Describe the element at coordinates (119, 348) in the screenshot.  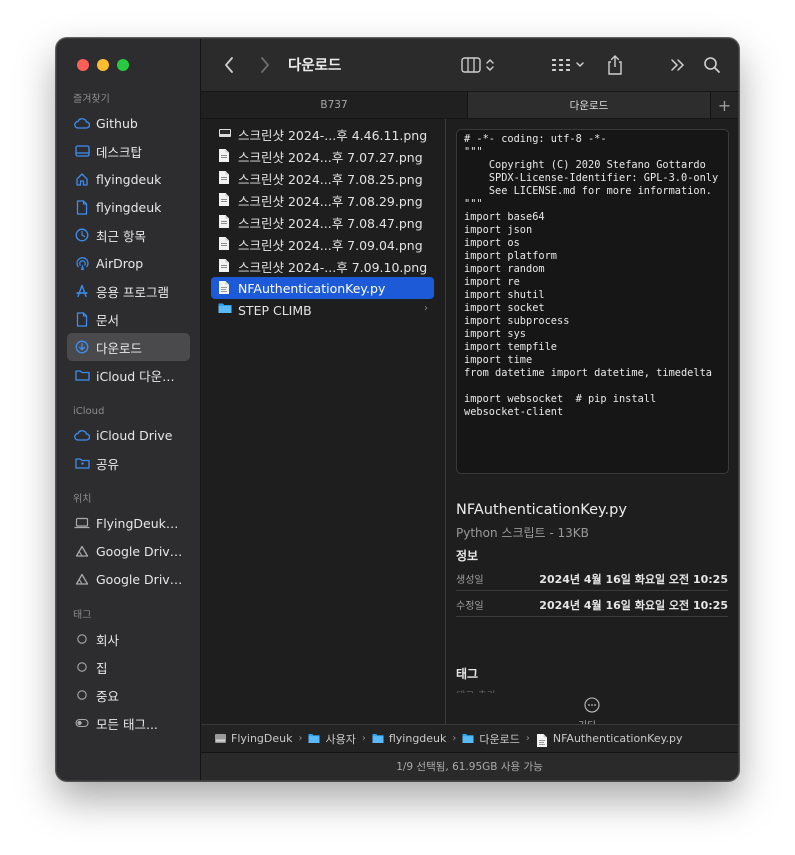
I see `sidebar-item-label: 다운로드` at that location.